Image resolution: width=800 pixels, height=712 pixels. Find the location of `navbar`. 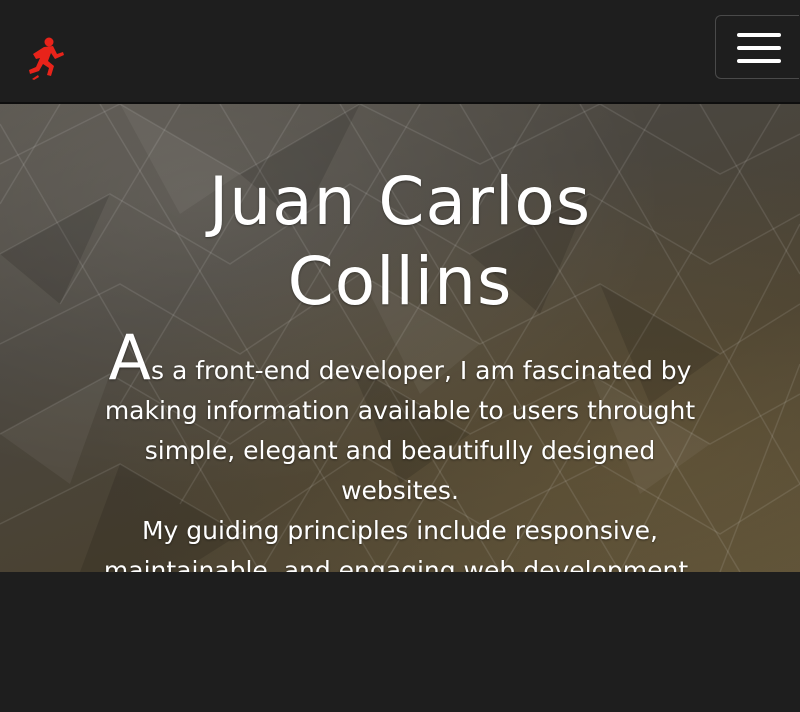

navbar is located at coordinates (400, 52).